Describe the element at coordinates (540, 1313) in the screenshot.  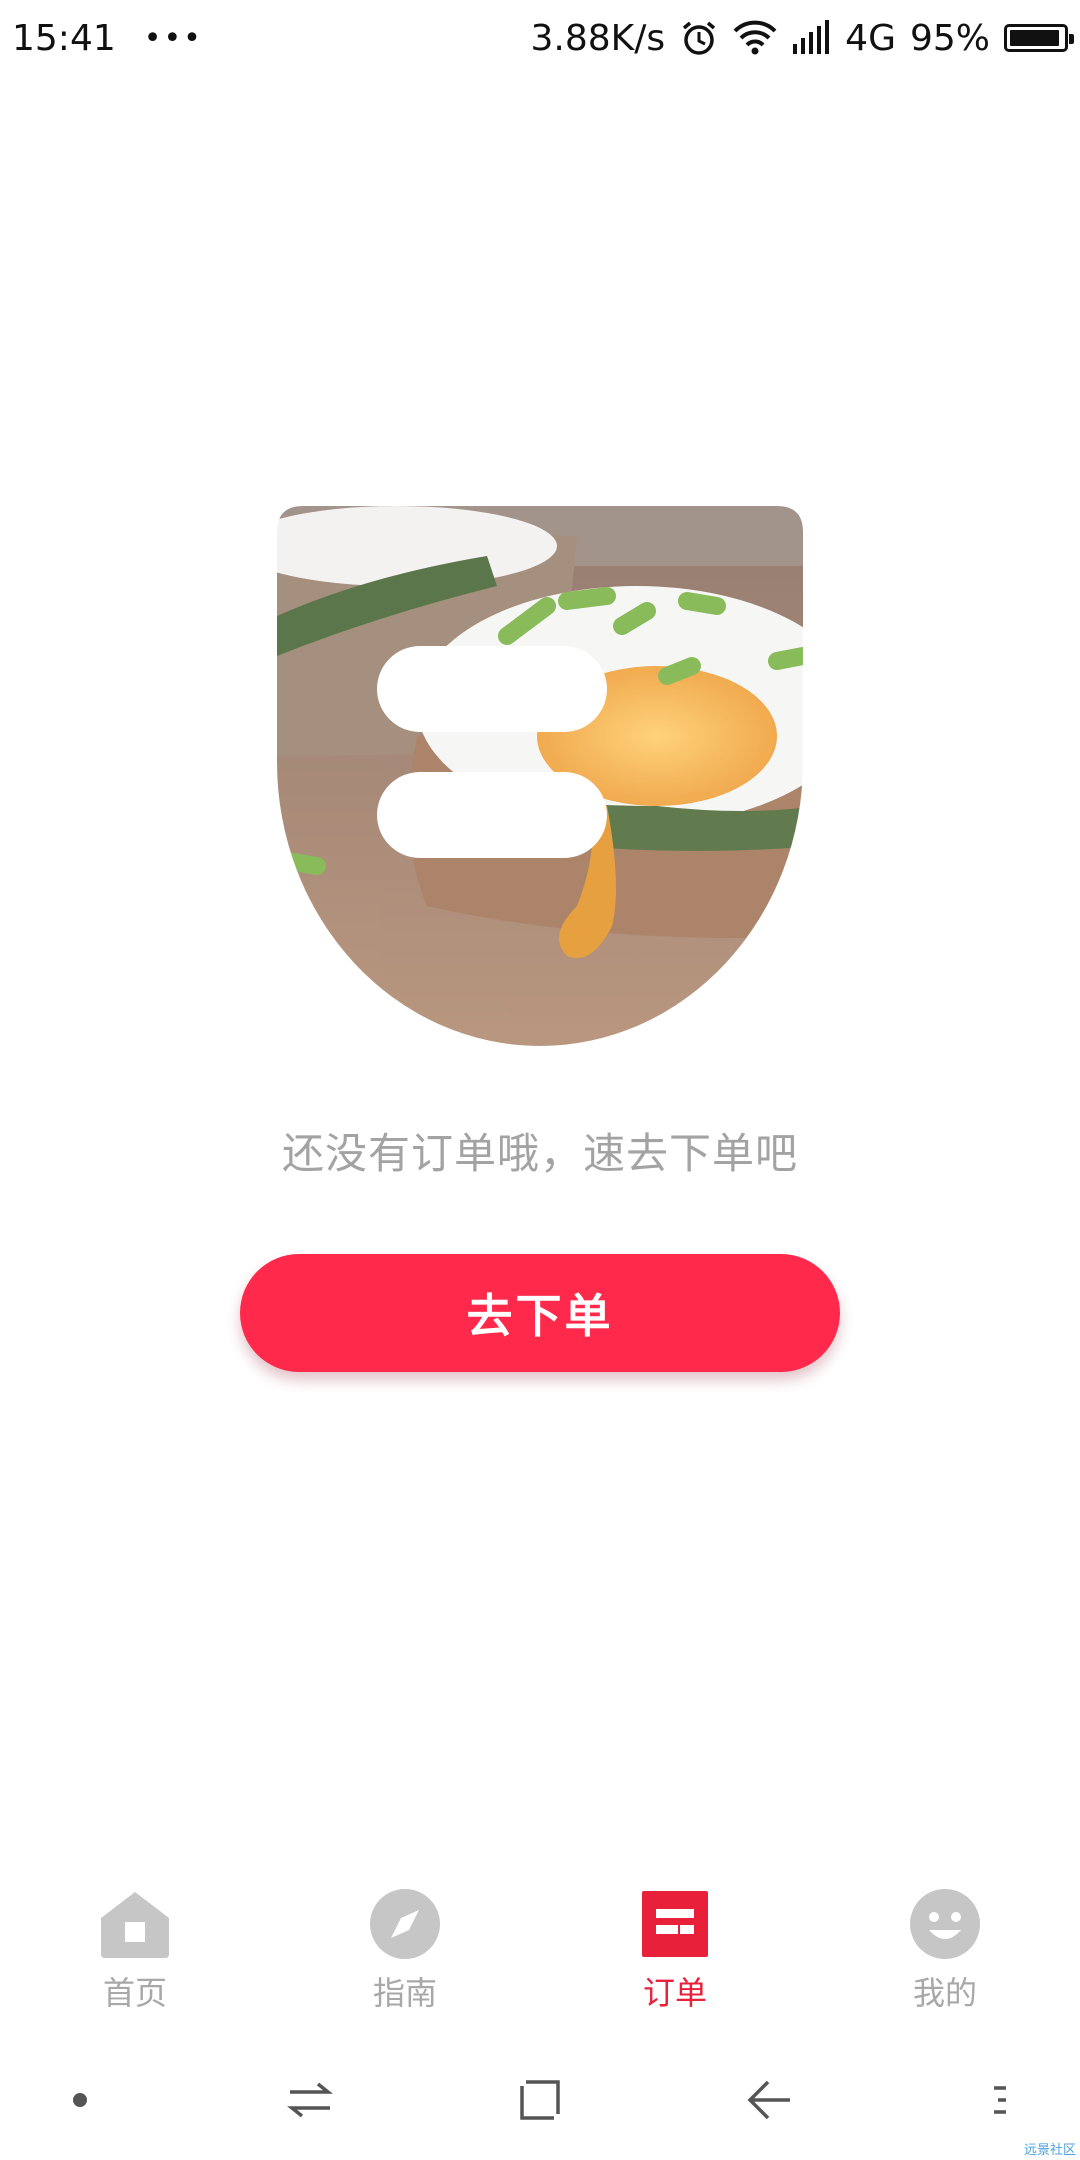
I see `place-order-button: 去下单` at that location.